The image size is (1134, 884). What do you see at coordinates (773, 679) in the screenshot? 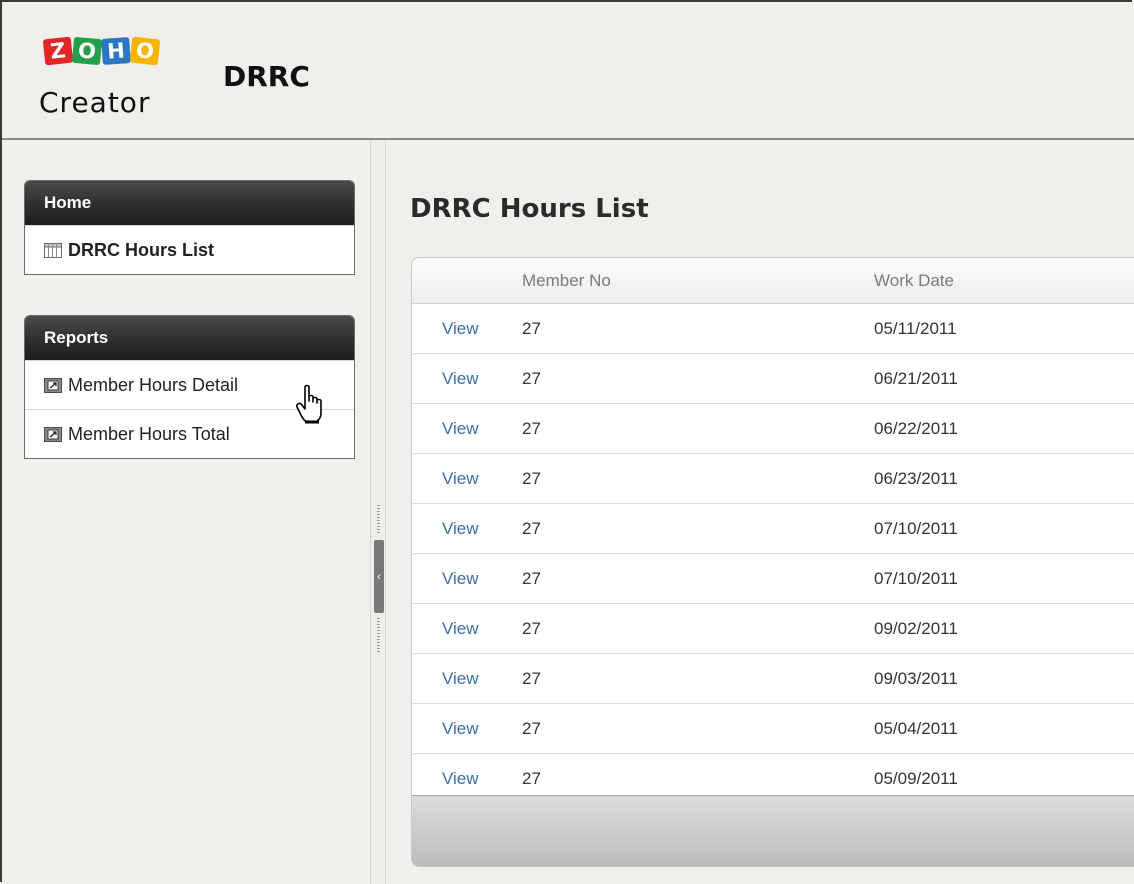
I see `table-row: View 27 09/03/2011` at bounding box center [773, 679].